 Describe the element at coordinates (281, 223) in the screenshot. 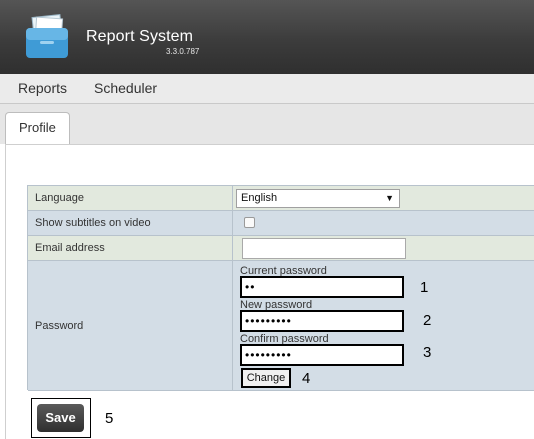

I see `subtitles-row: Show subtitles on video` at that location.